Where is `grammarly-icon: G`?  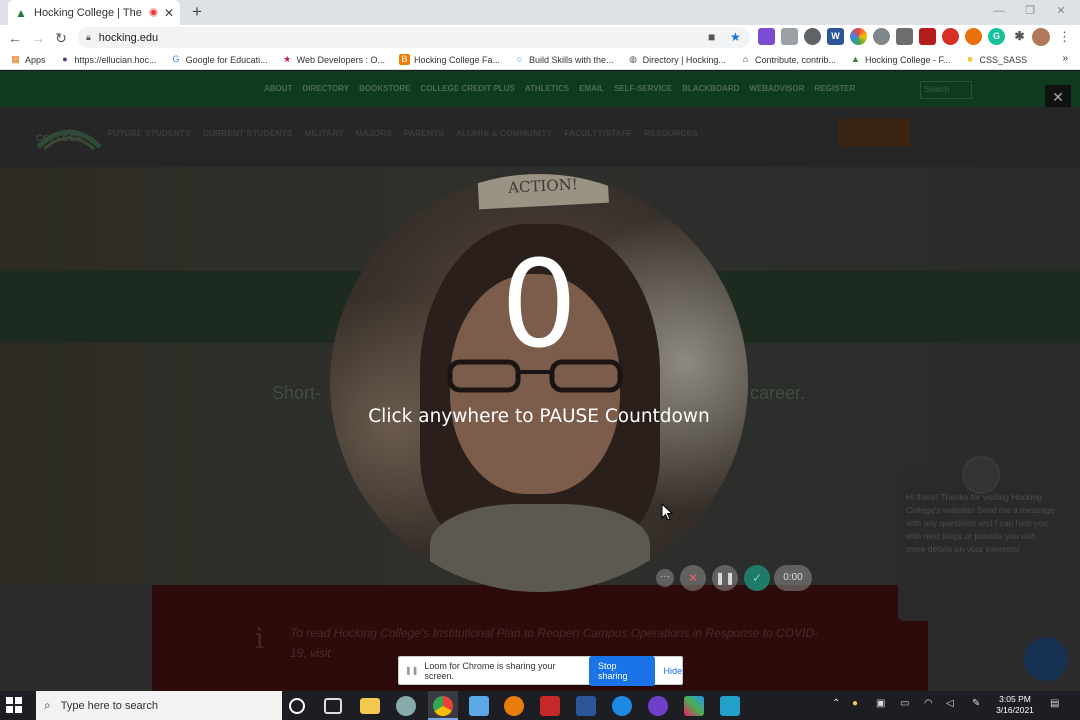 grammarly-icon: G is located at coordinates (996, 36).